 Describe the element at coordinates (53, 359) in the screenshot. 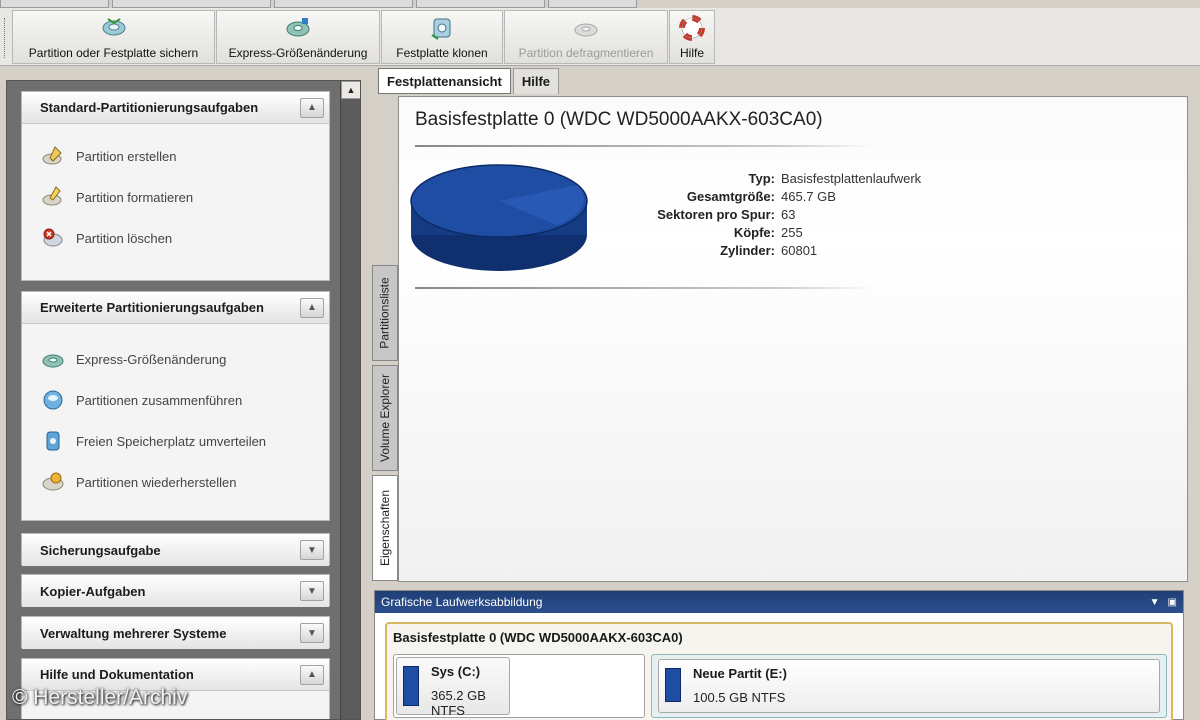

I see `resize-disk-icon` at that location.